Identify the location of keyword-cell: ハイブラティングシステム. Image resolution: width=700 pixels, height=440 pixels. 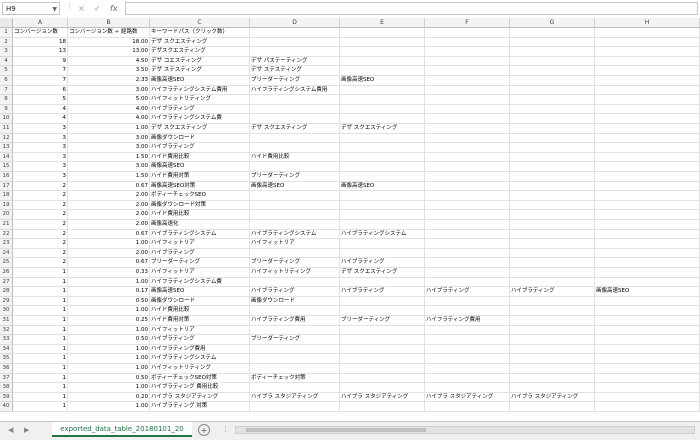
(200, 234).